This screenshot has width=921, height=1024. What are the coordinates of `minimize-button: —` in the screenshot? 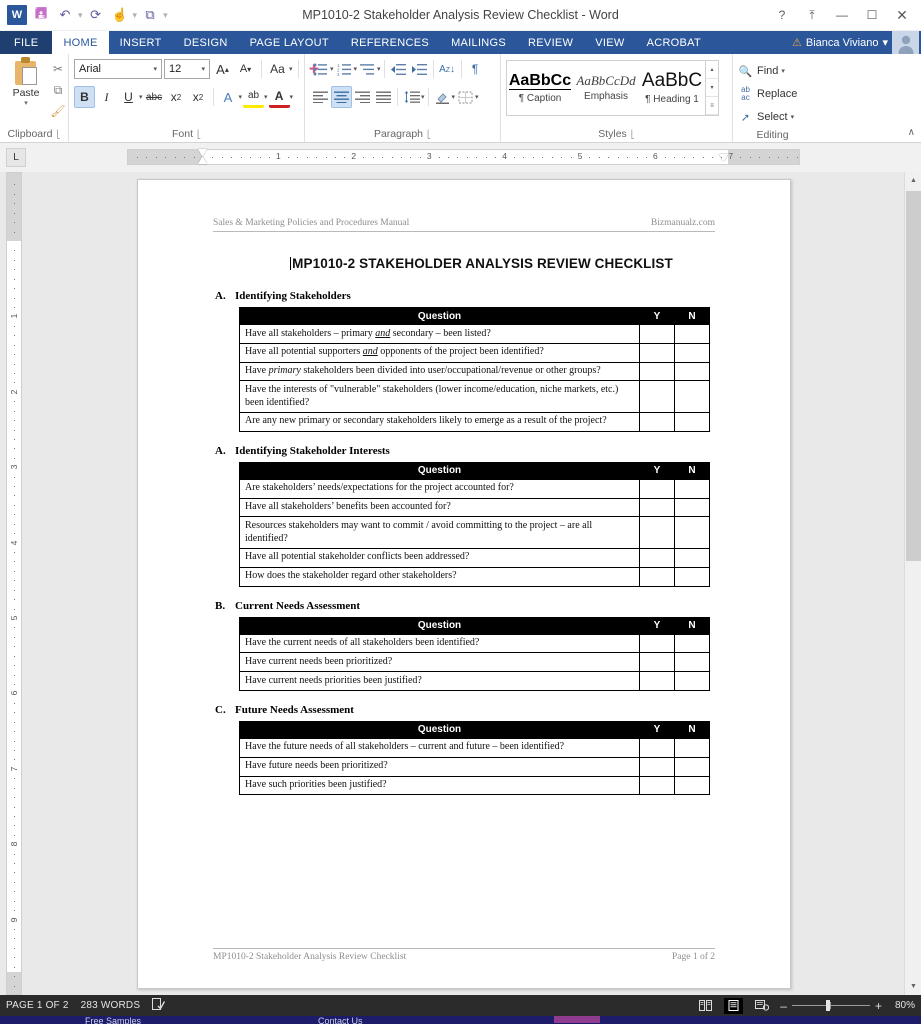 It's located at (842, 15).